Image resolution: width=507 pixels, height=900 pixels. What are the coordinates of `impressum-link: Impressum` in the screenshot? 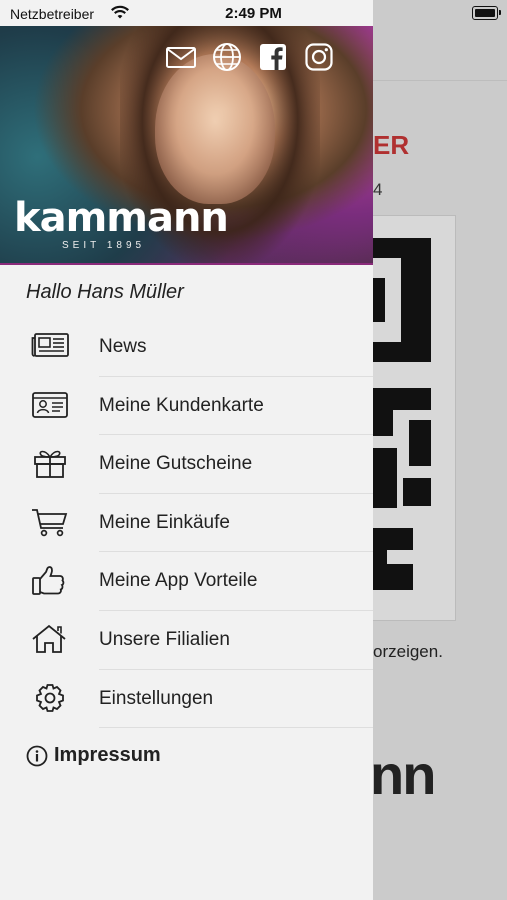 It's located at (93, 755).